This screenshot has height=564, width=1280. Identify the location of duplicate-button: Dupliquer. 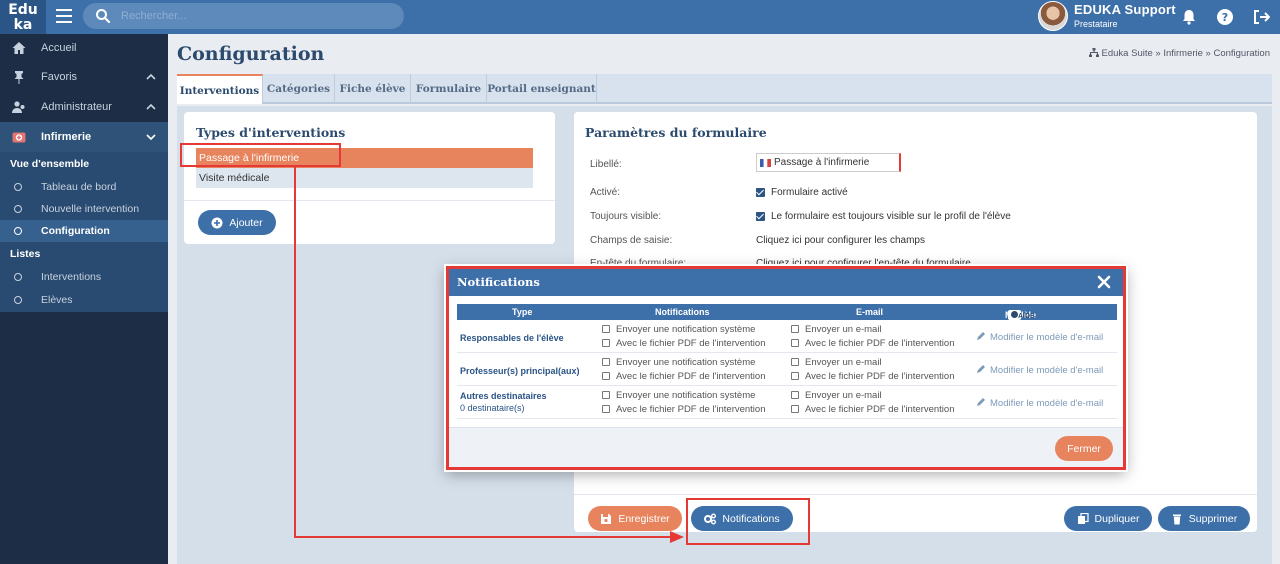
(1108, 518).